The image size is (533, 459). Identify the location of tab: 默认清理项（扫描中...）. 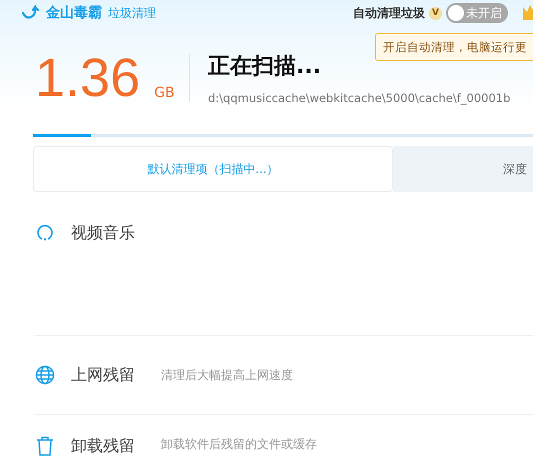
(213, 169).